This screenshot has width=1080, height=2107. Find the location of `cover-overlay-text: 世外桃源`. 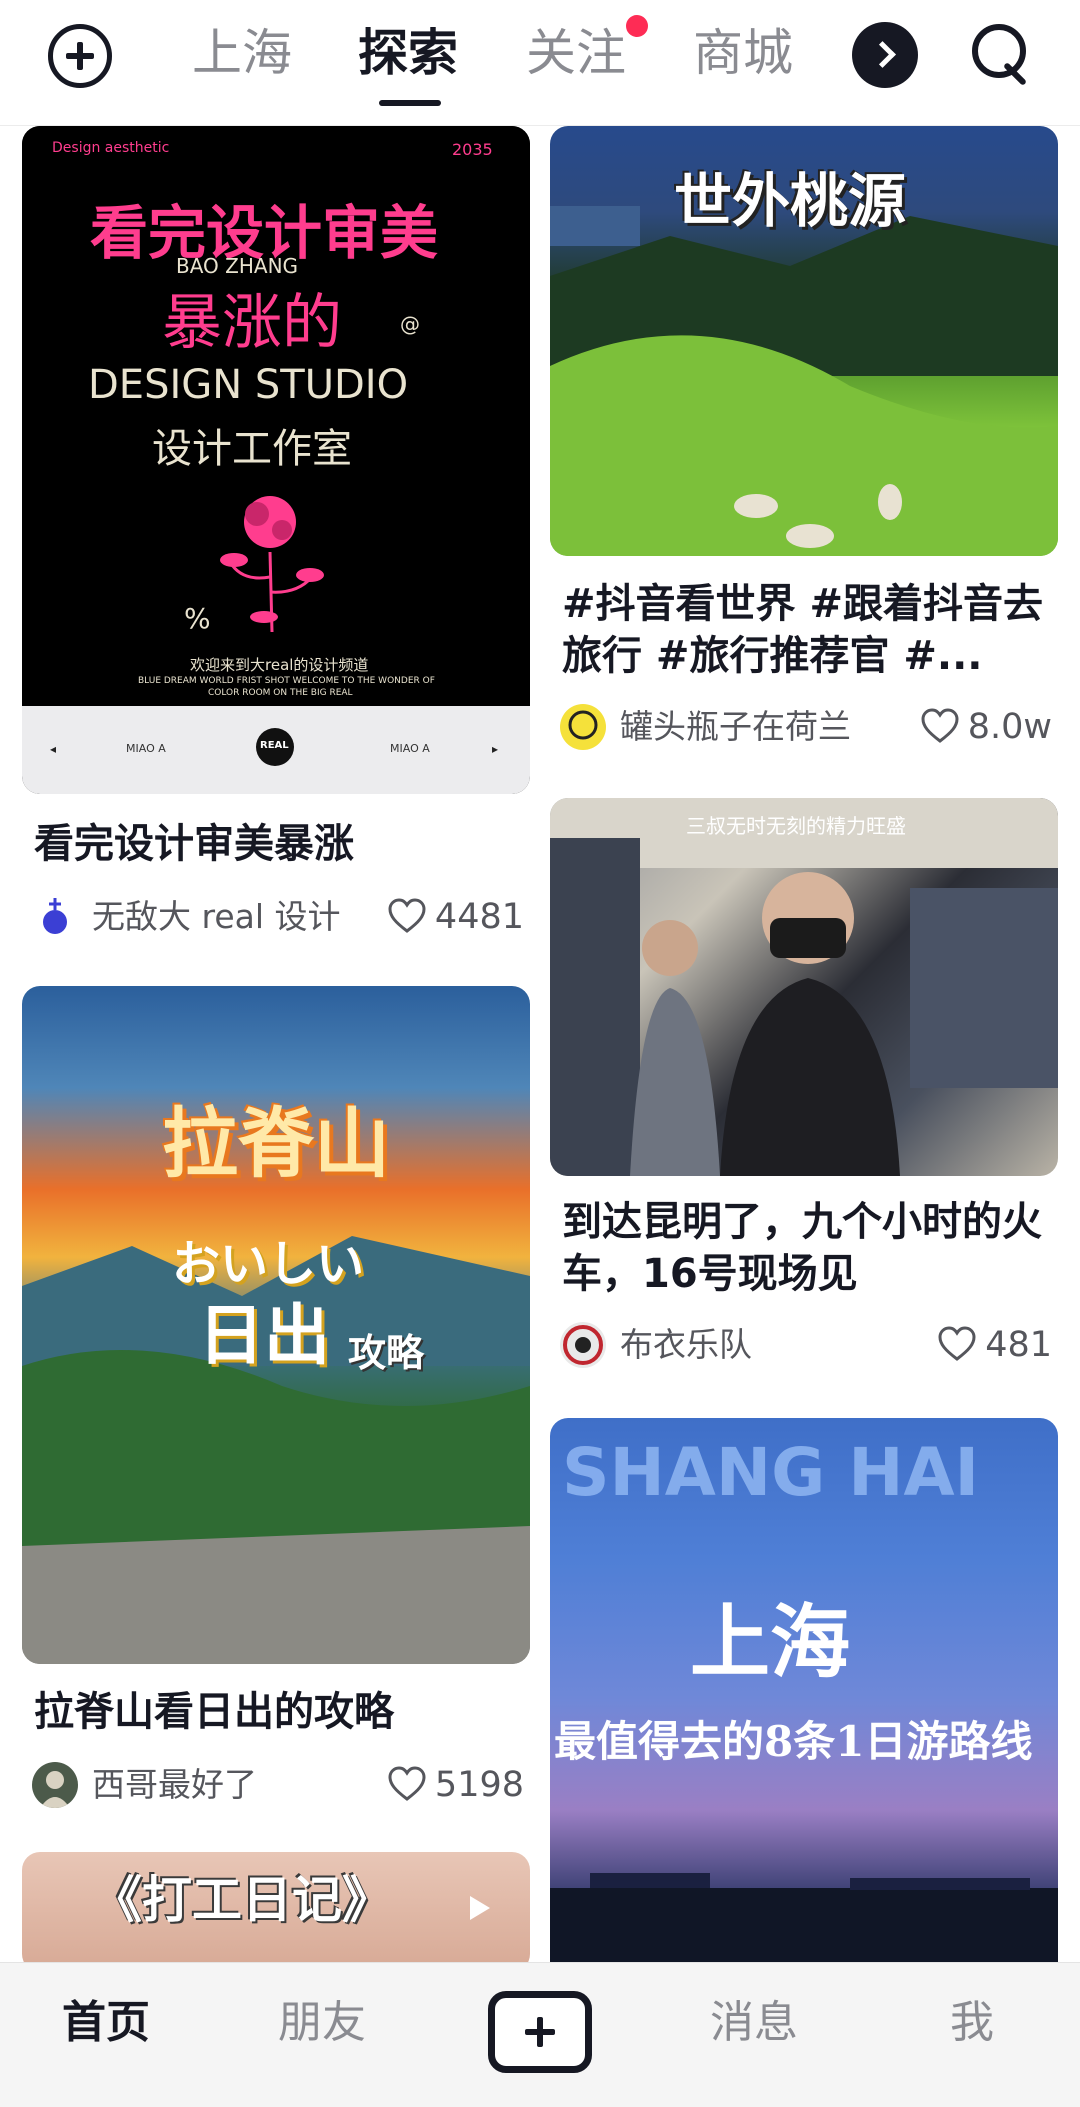

cover-overlay-text: 世外桃源 is located at coordinates (790, 201).